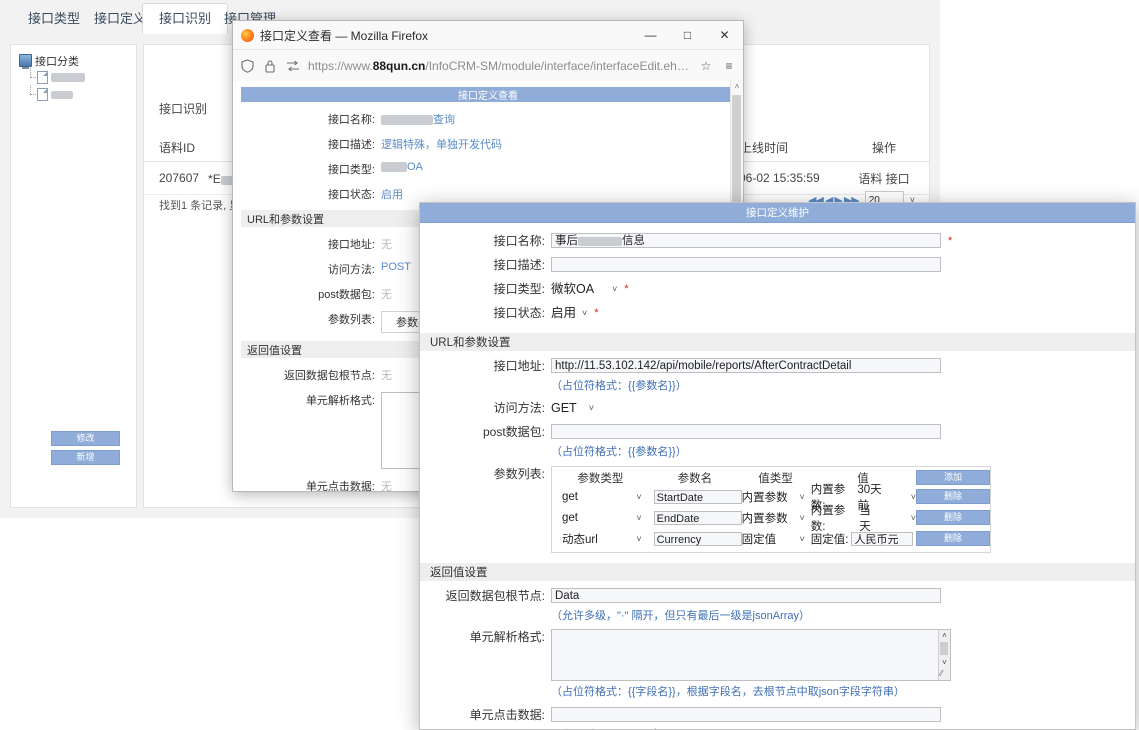 This screenshot has height=730, width=1139. What do you see at coordinates (62, 94) in the screenshot?
I see `redacted-label` at bounding box center [62, 94].